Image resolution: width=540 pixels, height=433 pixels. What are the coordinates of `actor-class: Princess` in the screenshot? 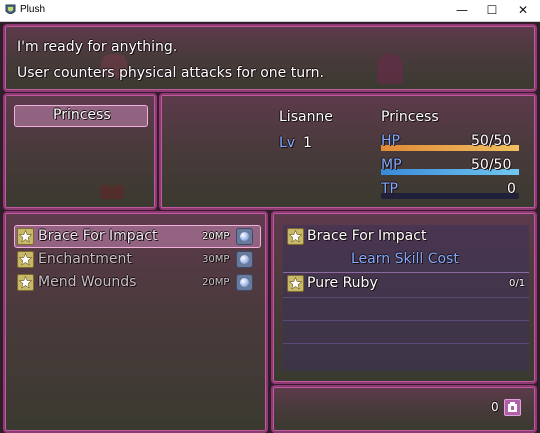 It's located at (410, 117).